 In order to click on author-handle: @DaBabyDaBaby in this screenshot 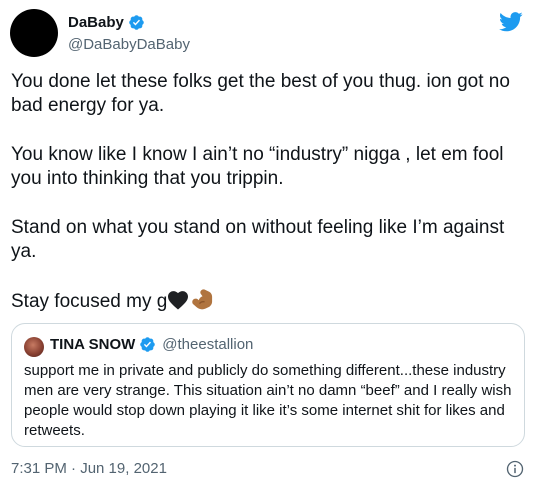, I will do `click(129, 44)`.